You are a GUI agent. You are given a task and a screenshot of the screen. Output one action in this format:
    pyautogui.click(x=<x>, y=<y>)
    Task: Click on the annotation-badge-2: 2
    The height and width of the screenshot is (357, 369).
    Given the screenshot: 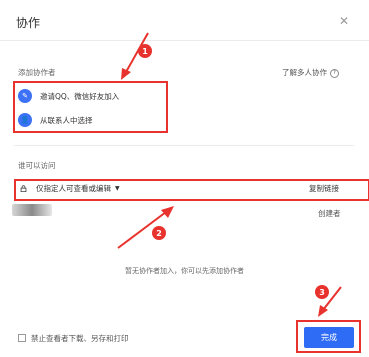 What is the action you would take?
    pyautogui.click(x=159, y=233)
    